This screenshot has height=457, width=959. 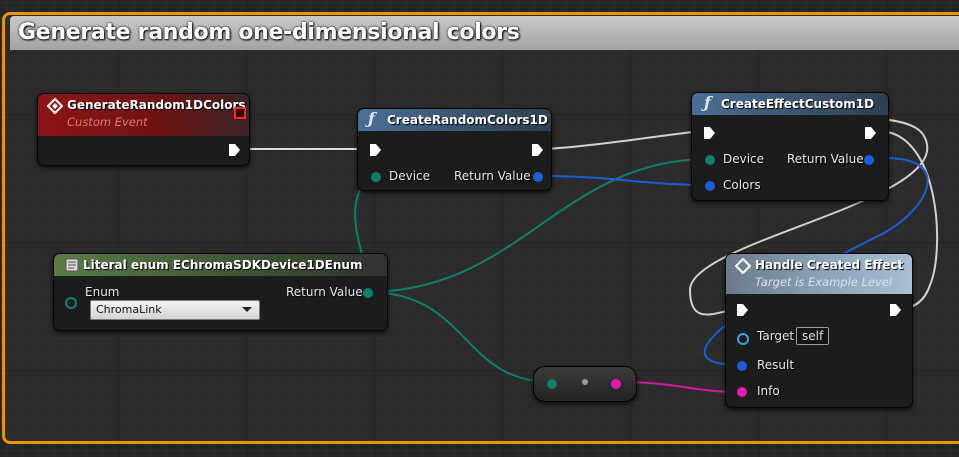 What do you see at coordinates (824, 282) in the screenshot?
I see `node-subtitle: Target is Example Level` at bounding box center [824, 282].